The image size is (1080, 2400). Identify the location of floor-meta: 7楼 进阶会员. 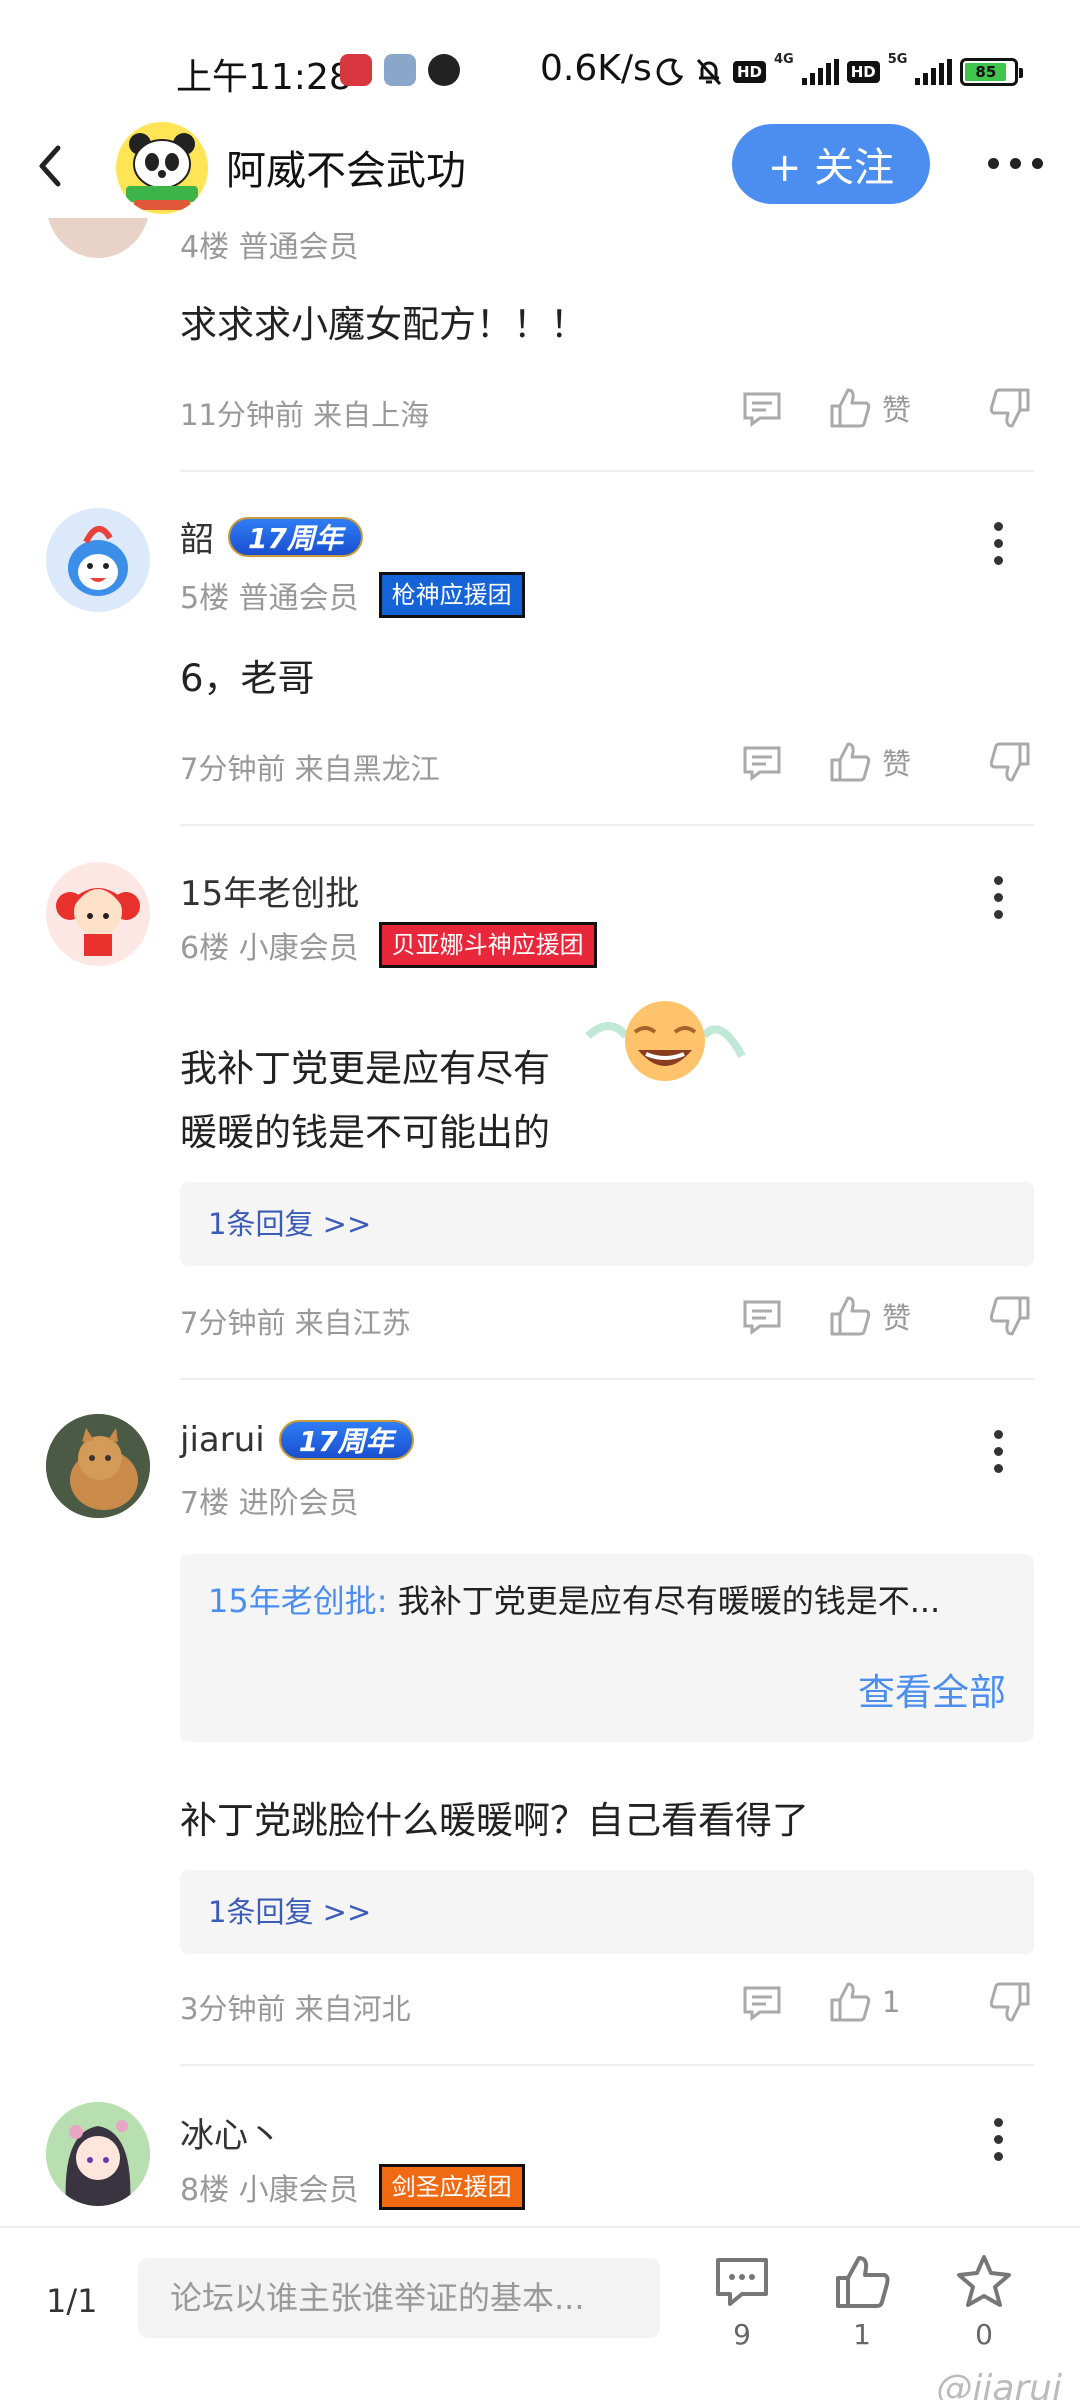
(269, 1503).